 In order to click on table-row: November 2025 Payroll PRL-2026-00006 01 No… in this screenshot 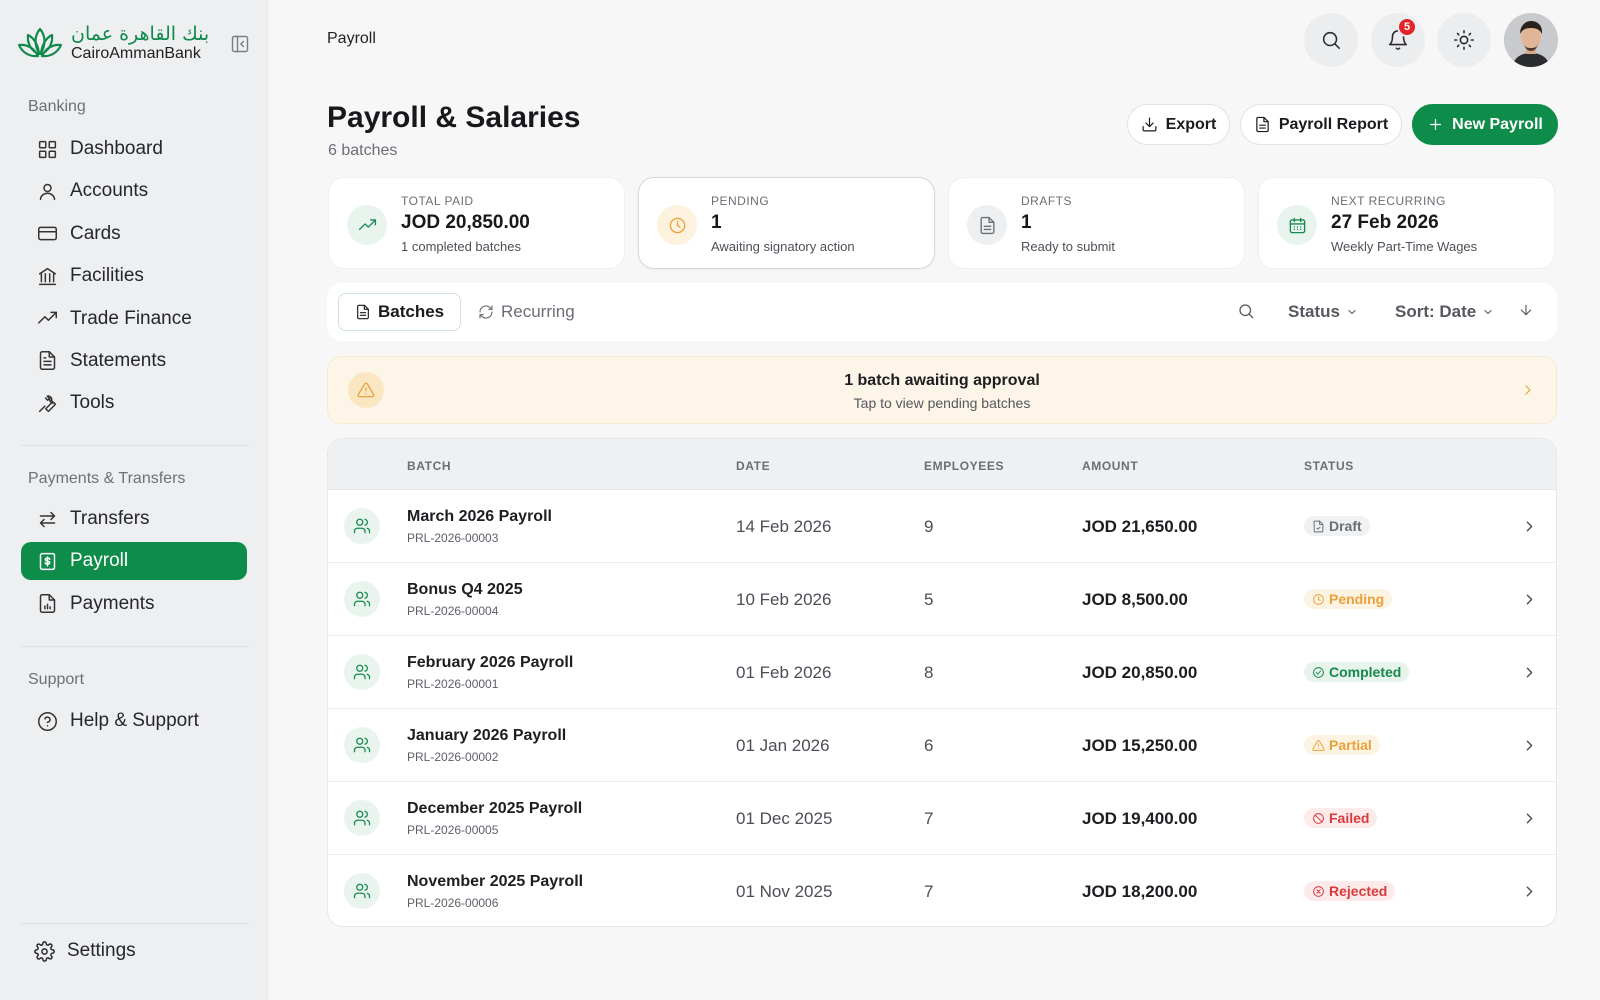, I will do `click(942, 890)`.